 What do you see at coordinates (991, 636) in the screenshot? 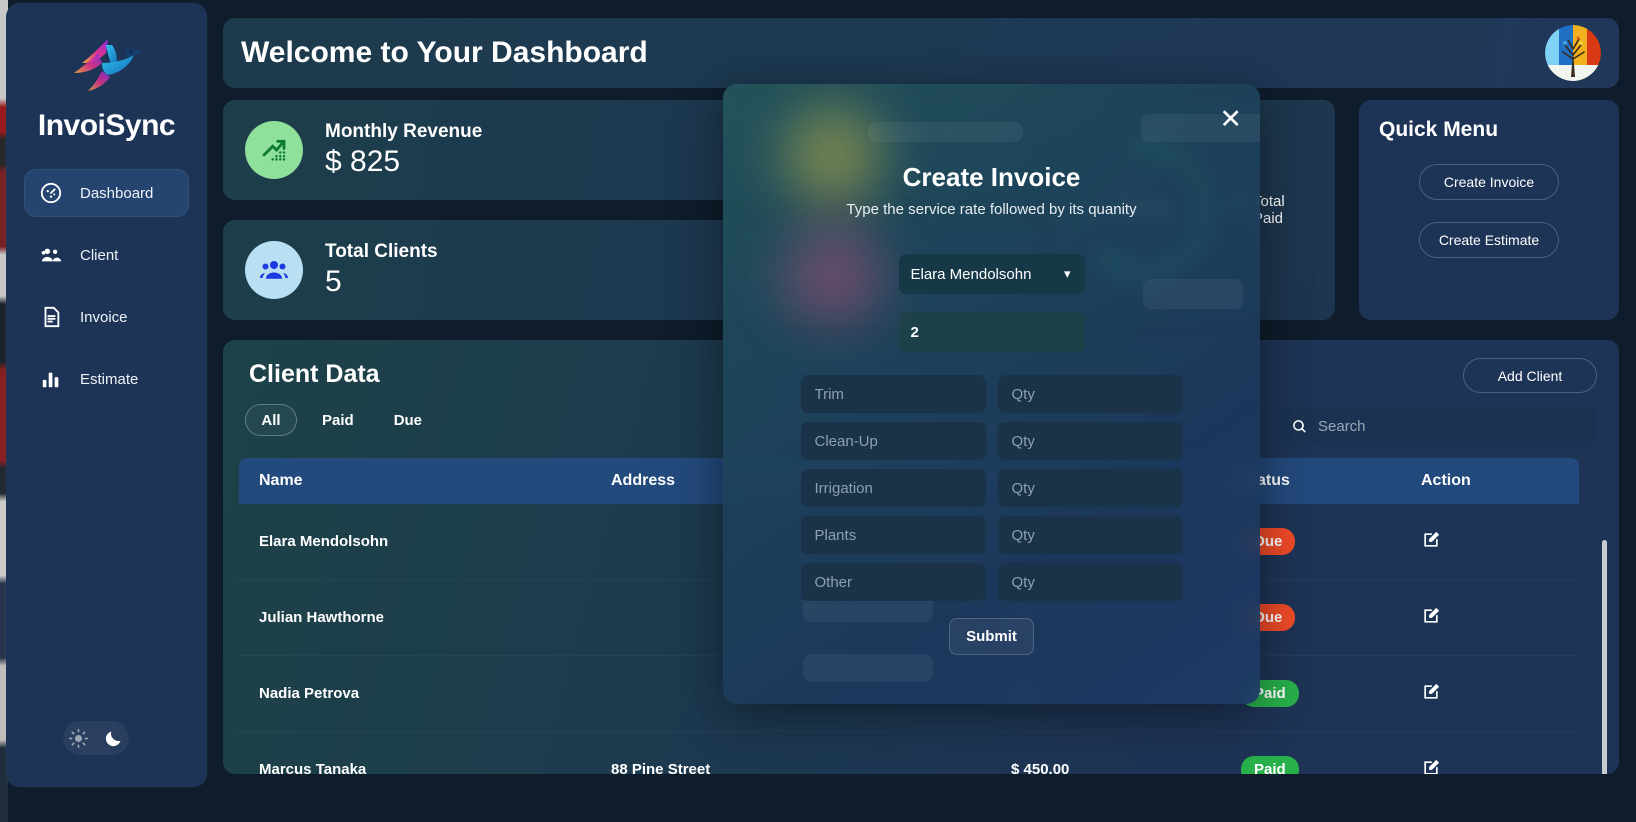
I see `submit-button: Submit` at bounding box center [991, 636].